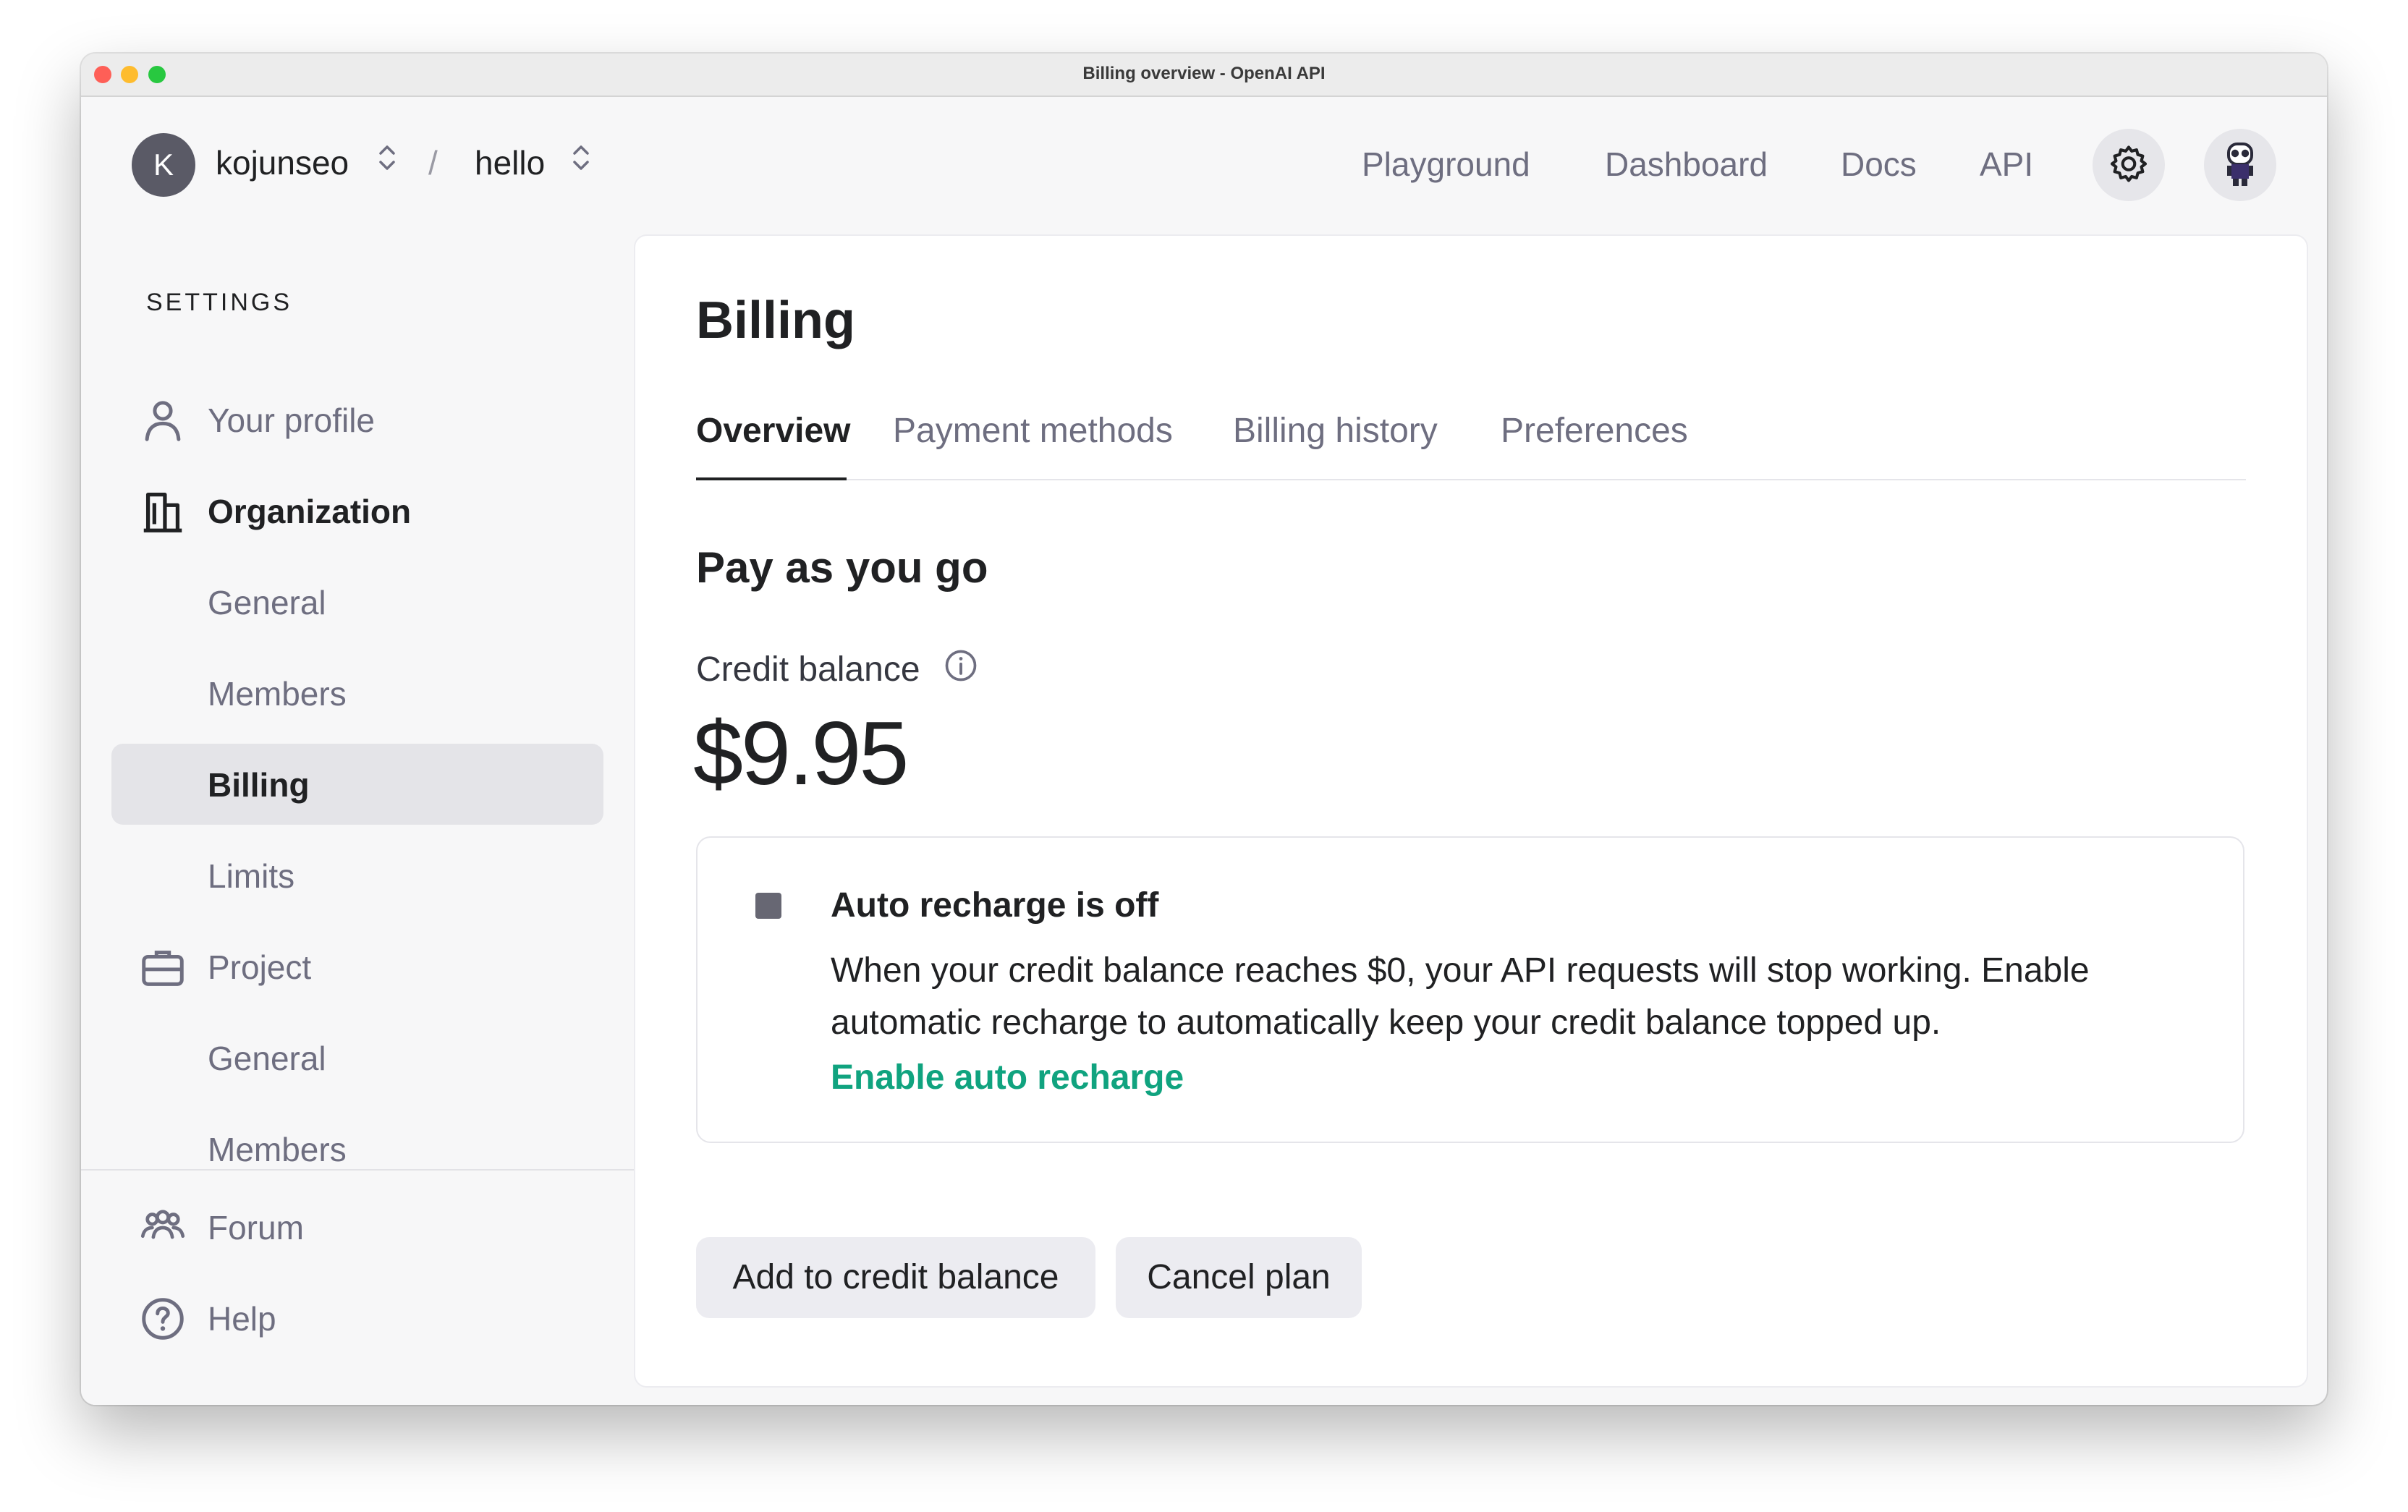 The width and height of the screenshot is (2408, 1512). I want to click on plan-heading: Pay as you go, so click(842, 567).